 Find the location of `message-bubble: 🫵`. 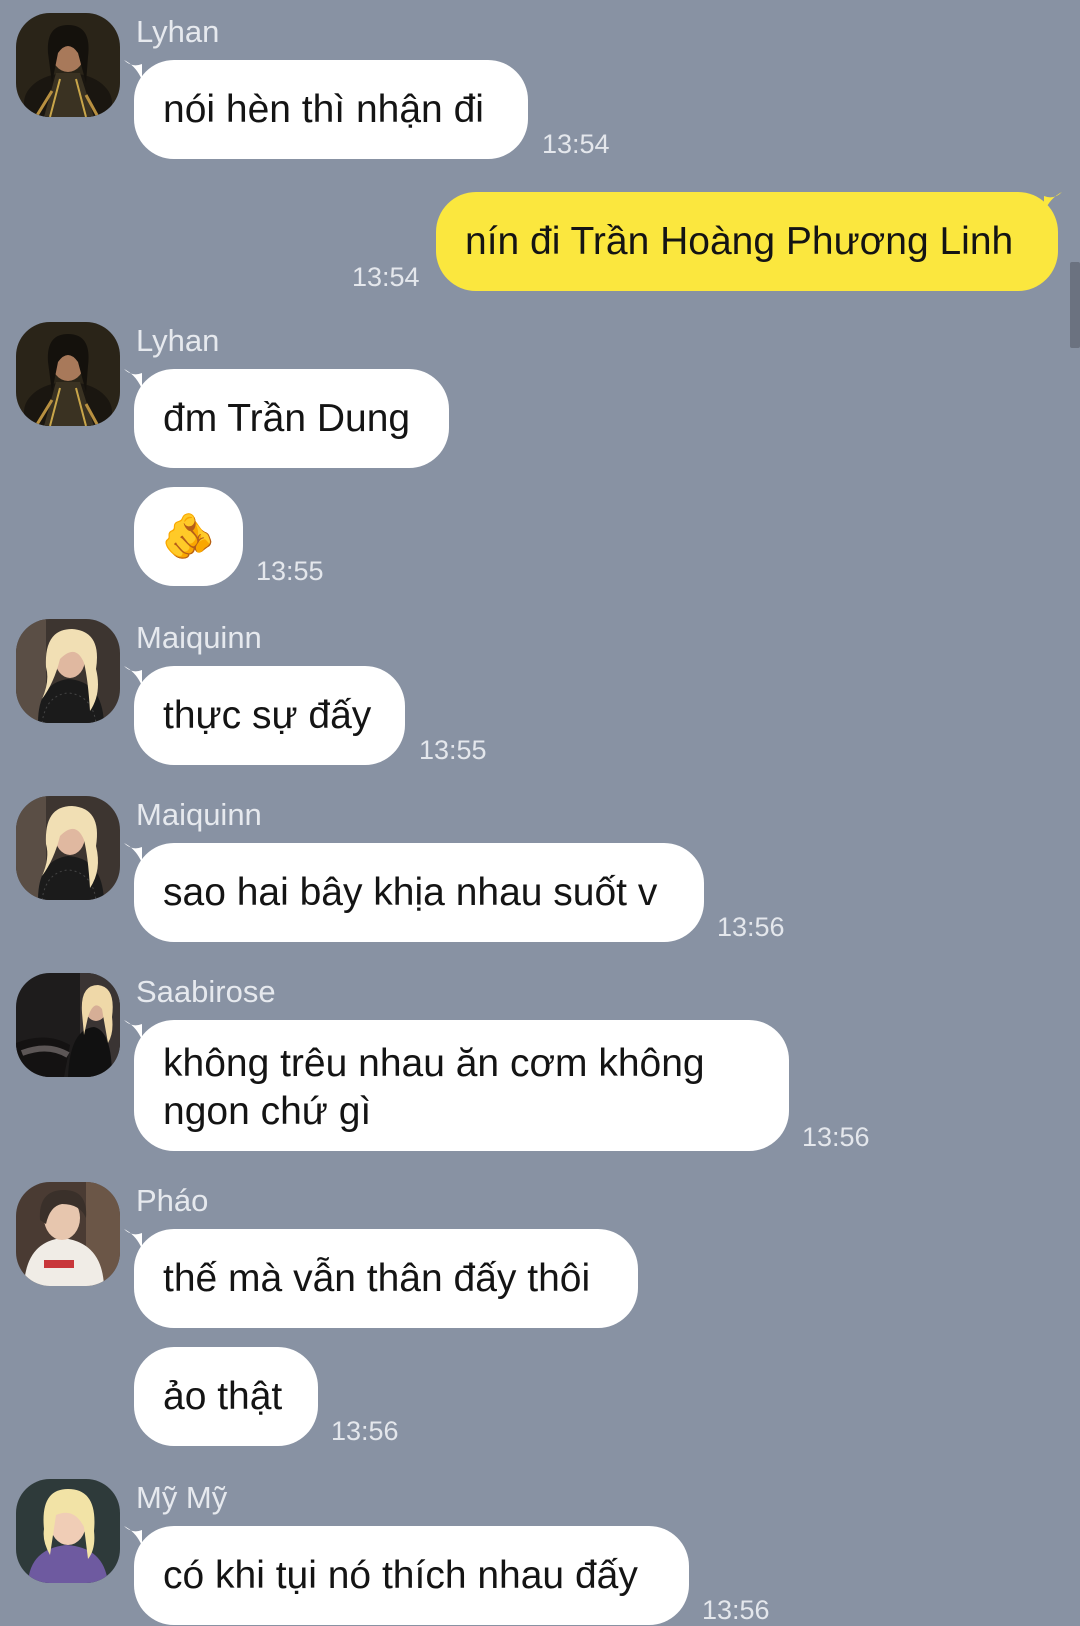

message-bubble: 🫵 is located at coordinates (188, 536).